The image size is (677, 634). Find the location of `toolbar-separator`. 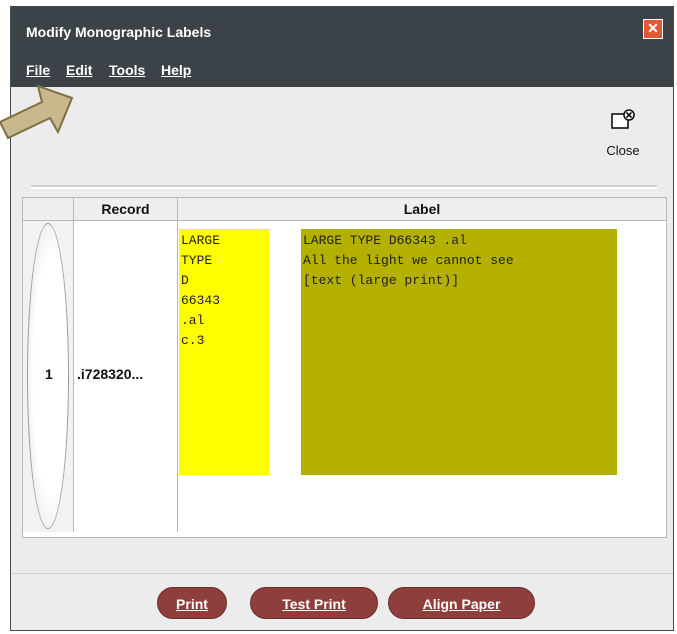

toolbar-separator is located at coordinates (344, 187).